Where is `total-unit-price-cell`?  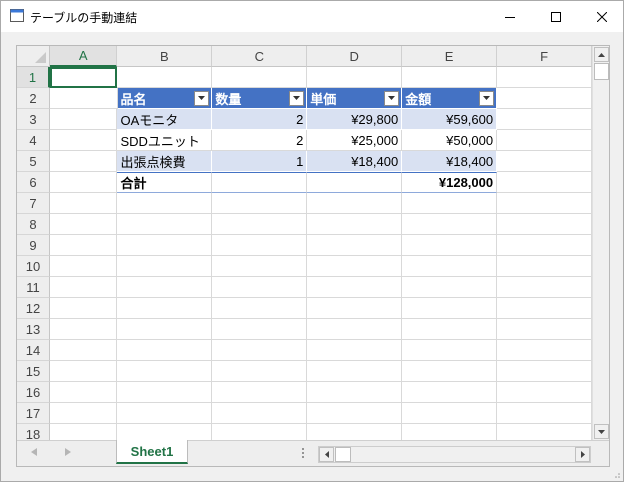 total-unit-price-cell is located at coordinates (355, 182).